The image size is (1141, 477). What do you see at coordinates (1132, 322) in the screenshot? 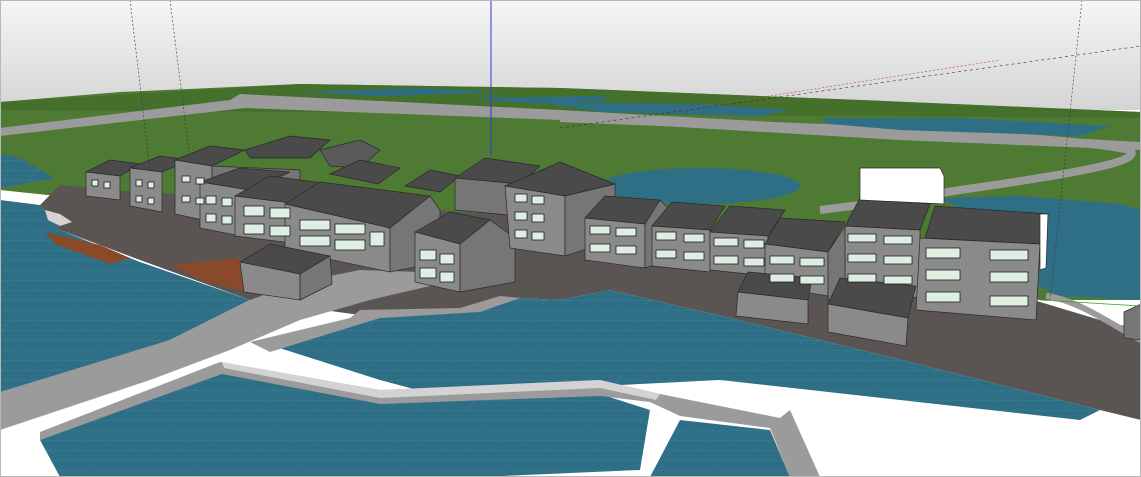
I see `right-kiosk` at bounding box center [1132, 322].